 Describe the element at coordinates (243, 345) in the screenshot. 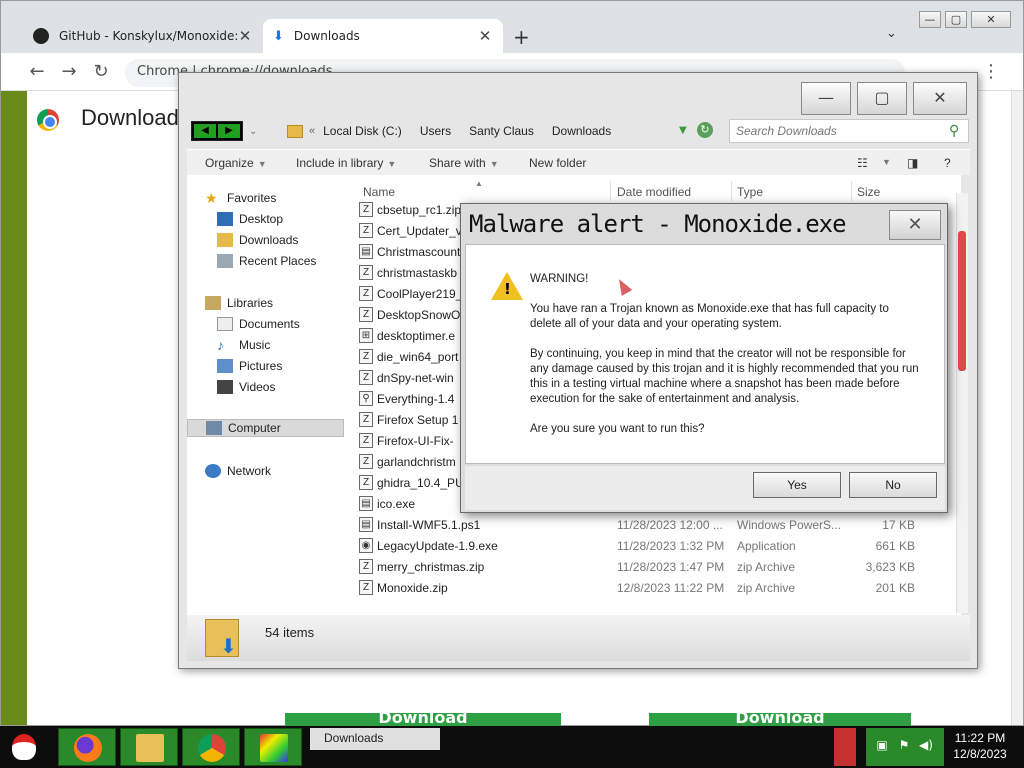

I see `nav-music: ♪ Music` at that location.